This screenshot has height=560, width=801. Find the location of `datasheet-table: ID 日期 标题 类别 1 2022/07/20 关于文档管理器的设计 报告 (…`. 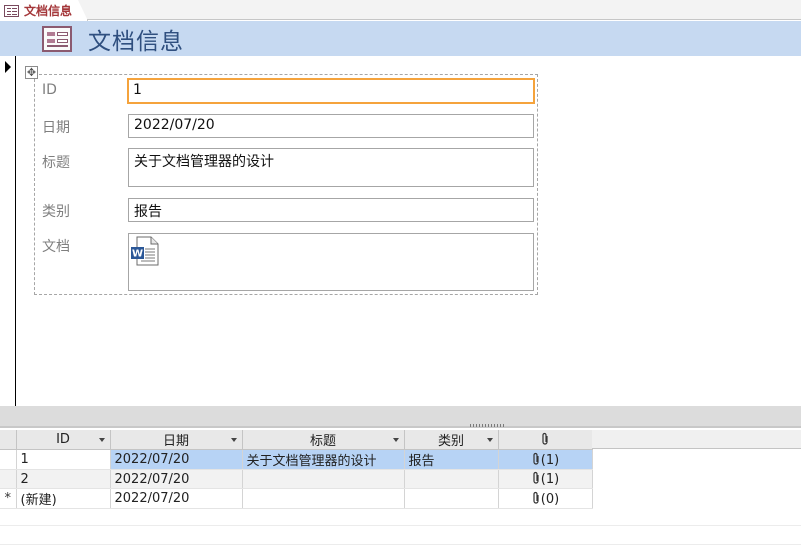

datasheet-table: ID 日期 标题 类别 1 2022/07/20 关于文档管理器的设计 报告 (… is located at coordinates (296, 469).